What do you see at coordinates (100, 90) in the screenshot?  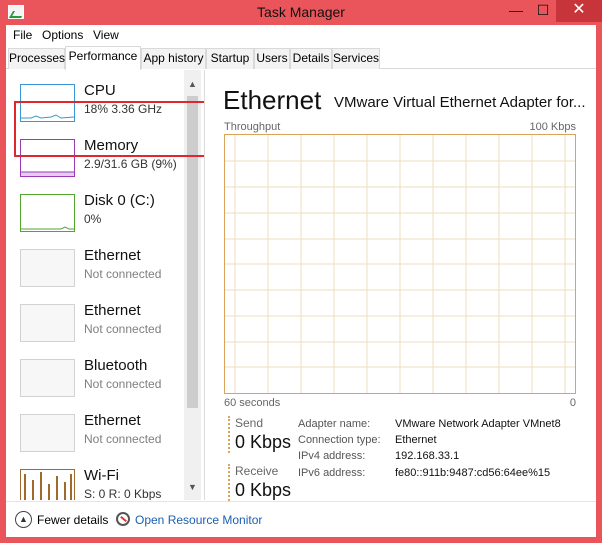 I see `resource-name: CPU` at bounding box center [100, 90].